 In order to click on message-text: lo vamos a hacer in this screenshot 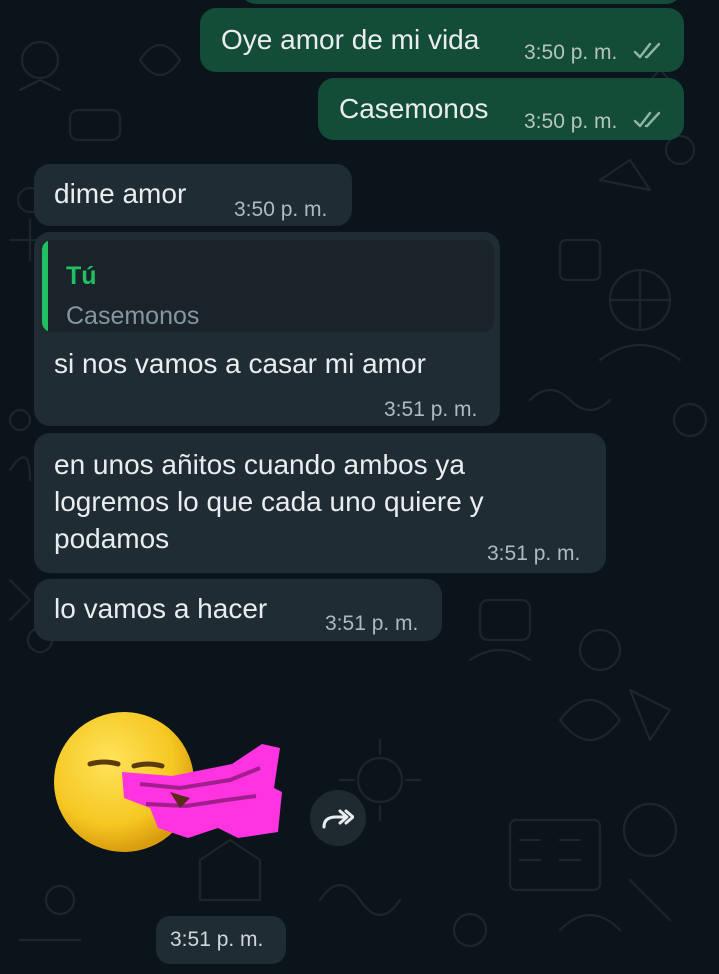, I will do `click(161, 608)`.